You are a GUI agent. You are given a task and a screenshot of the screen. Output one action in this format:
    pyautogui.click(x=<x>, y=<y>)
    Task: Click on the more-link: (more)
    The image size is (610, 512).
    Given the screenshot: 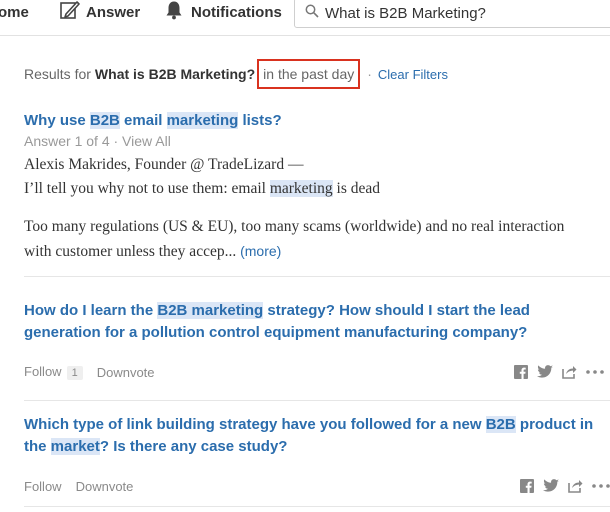 What is the action you would take?
    pyautogui.click(x=260, y=251)
    